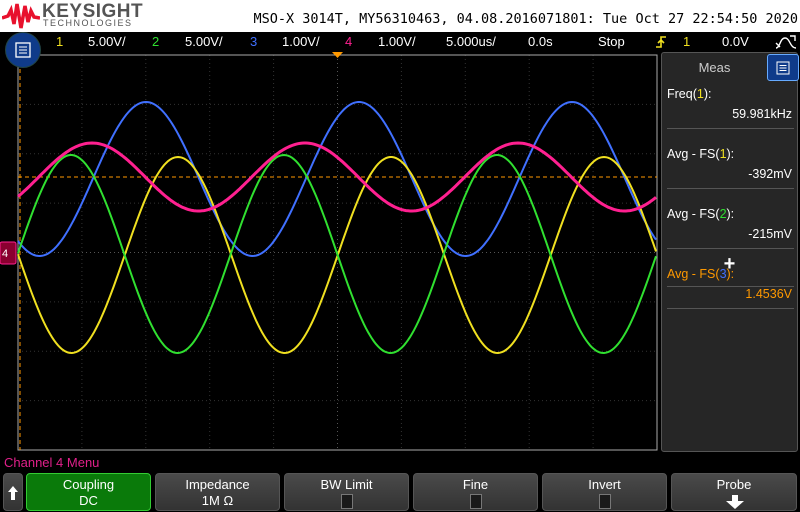 The width and height of the screenshot is (800, 512). I want to click on ch2-number: 2, so click(155, 41).